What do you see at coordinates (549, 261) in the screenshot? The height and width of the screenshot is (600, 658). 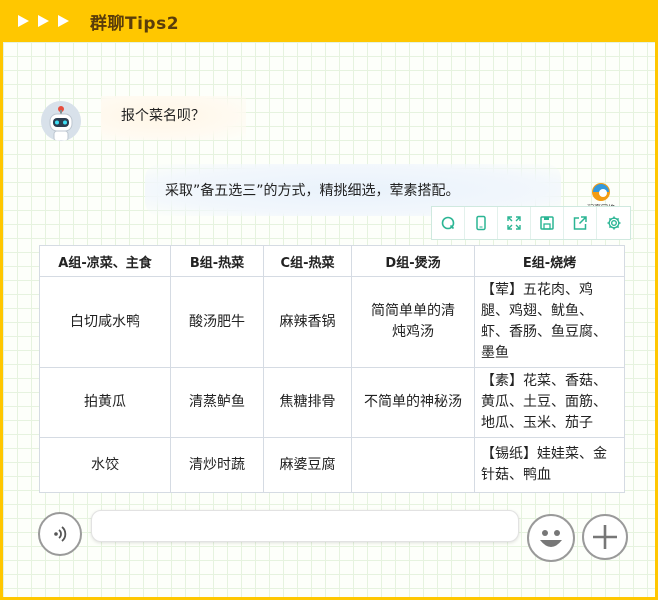 I see `column-header: E组-烧烤` at bounding box center [549, 261].